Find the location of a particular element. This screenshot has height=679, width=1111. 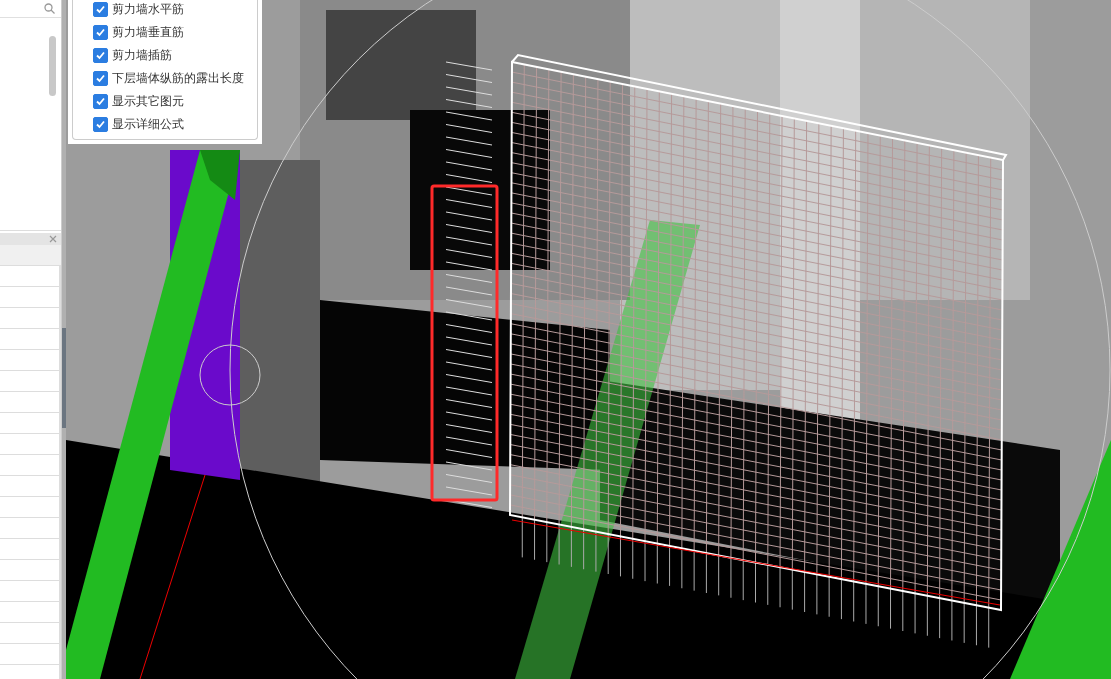

option-label: 剪力墙水平筋 is located at coordinates (148, 9).